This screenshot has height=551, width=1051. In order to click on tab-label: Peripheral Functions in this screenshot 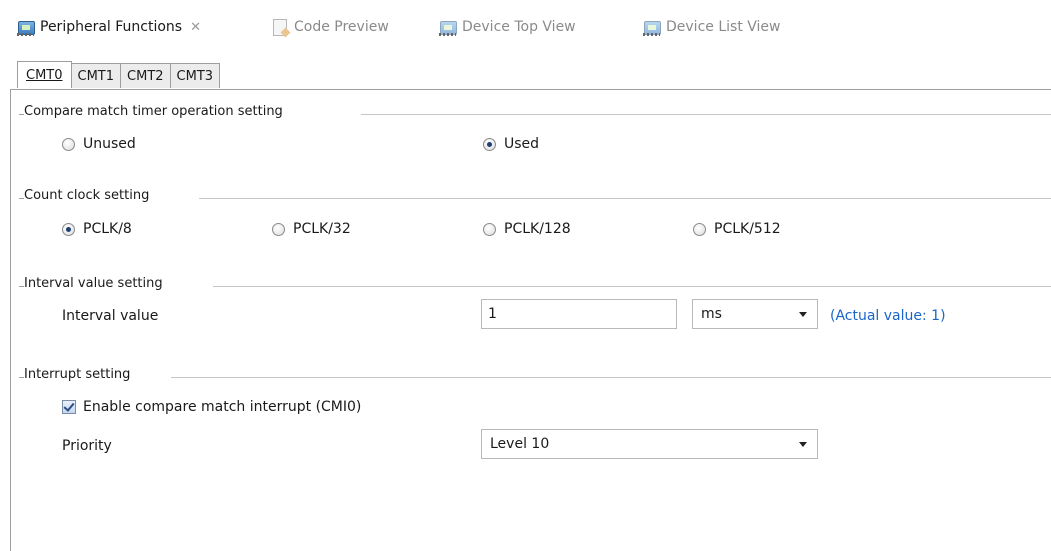, I will do `click(111, 27)`.